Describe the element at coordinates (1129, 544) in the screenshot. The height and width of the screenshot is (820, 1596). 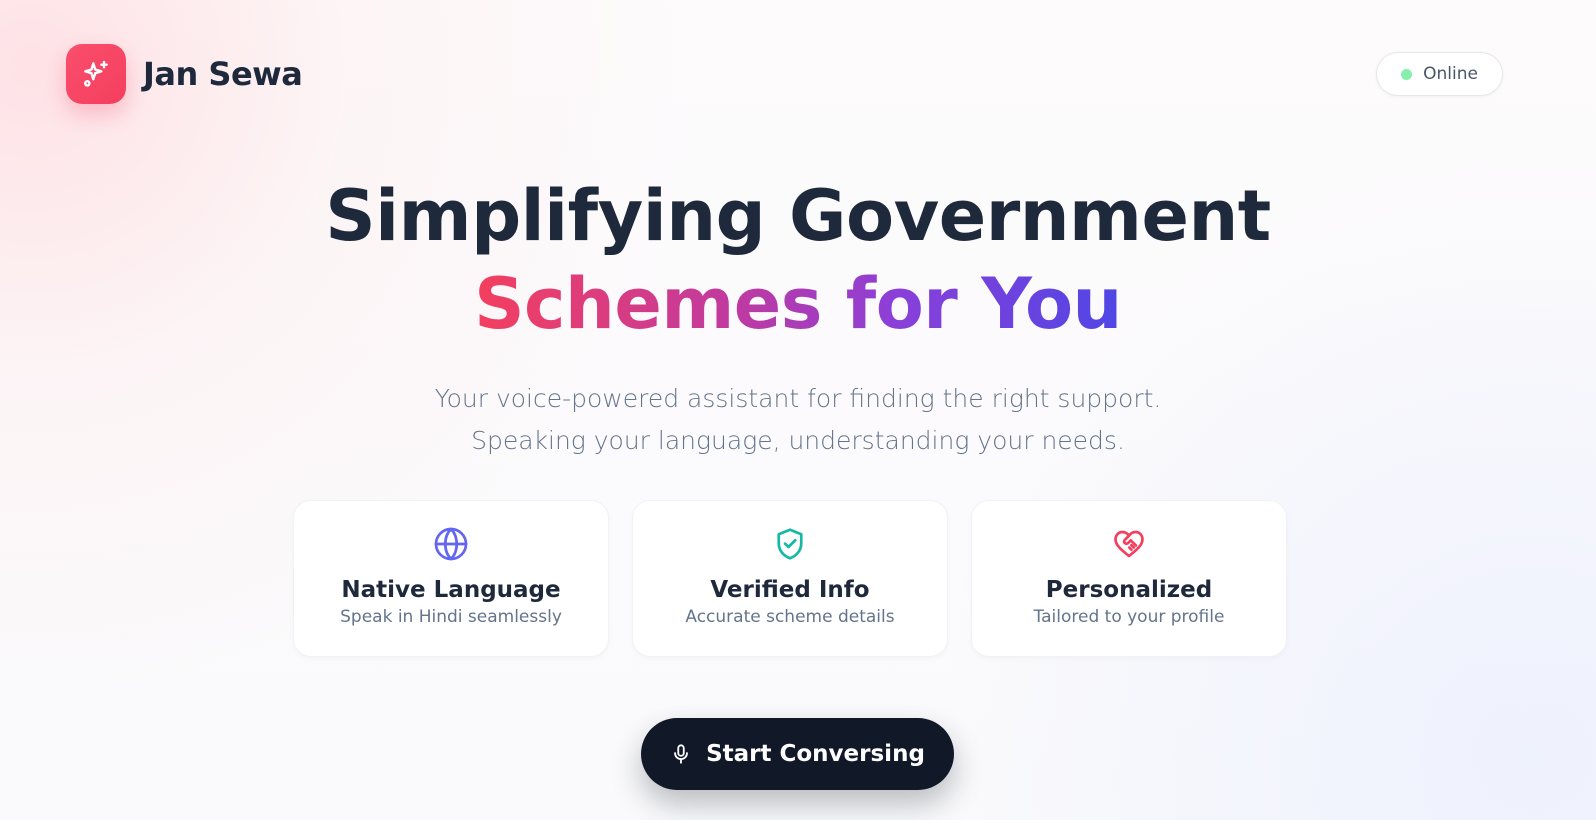
I see `heart-handshake-icon` at that location.